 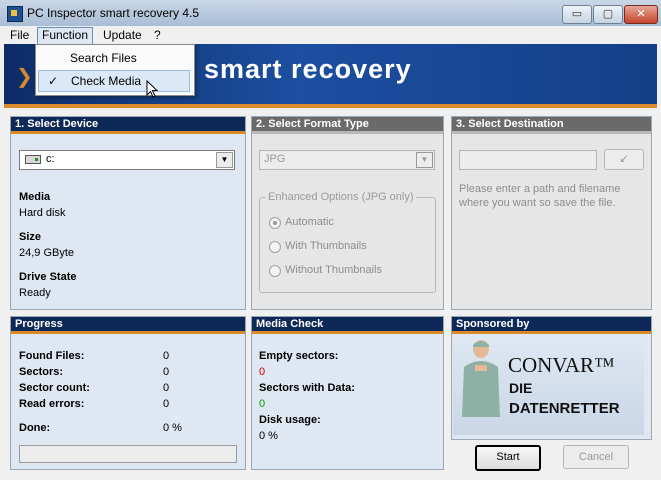 What do you see at coordinates (54, 388) in the screenshot?
I see `sector-count-label: Sector count:` at bounding box center [54, 388].